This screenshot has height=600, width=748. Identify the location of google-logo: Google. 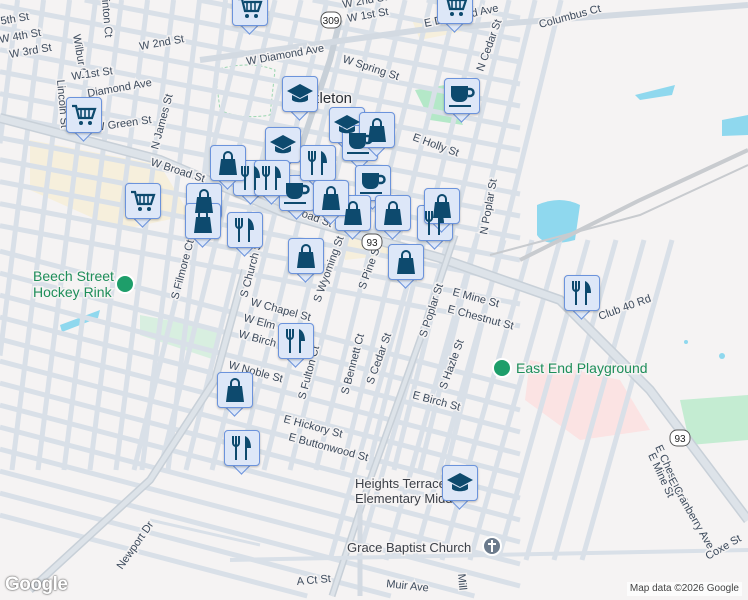
(36, 584).